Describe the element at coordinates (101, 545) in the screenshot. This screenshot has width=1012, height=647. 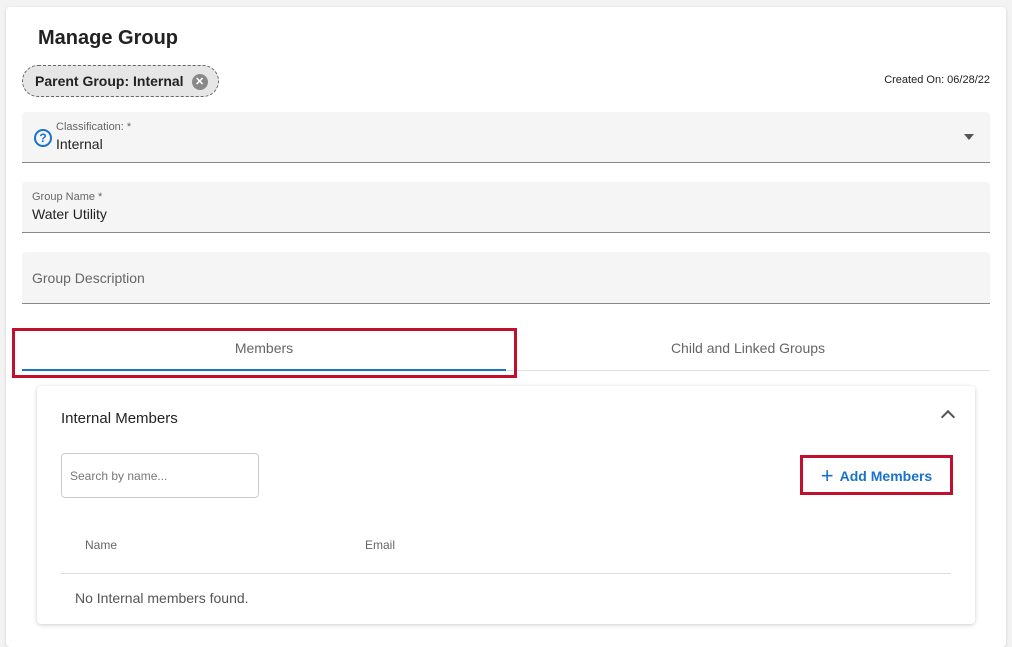
I see `column-header-name: Name` at that location.